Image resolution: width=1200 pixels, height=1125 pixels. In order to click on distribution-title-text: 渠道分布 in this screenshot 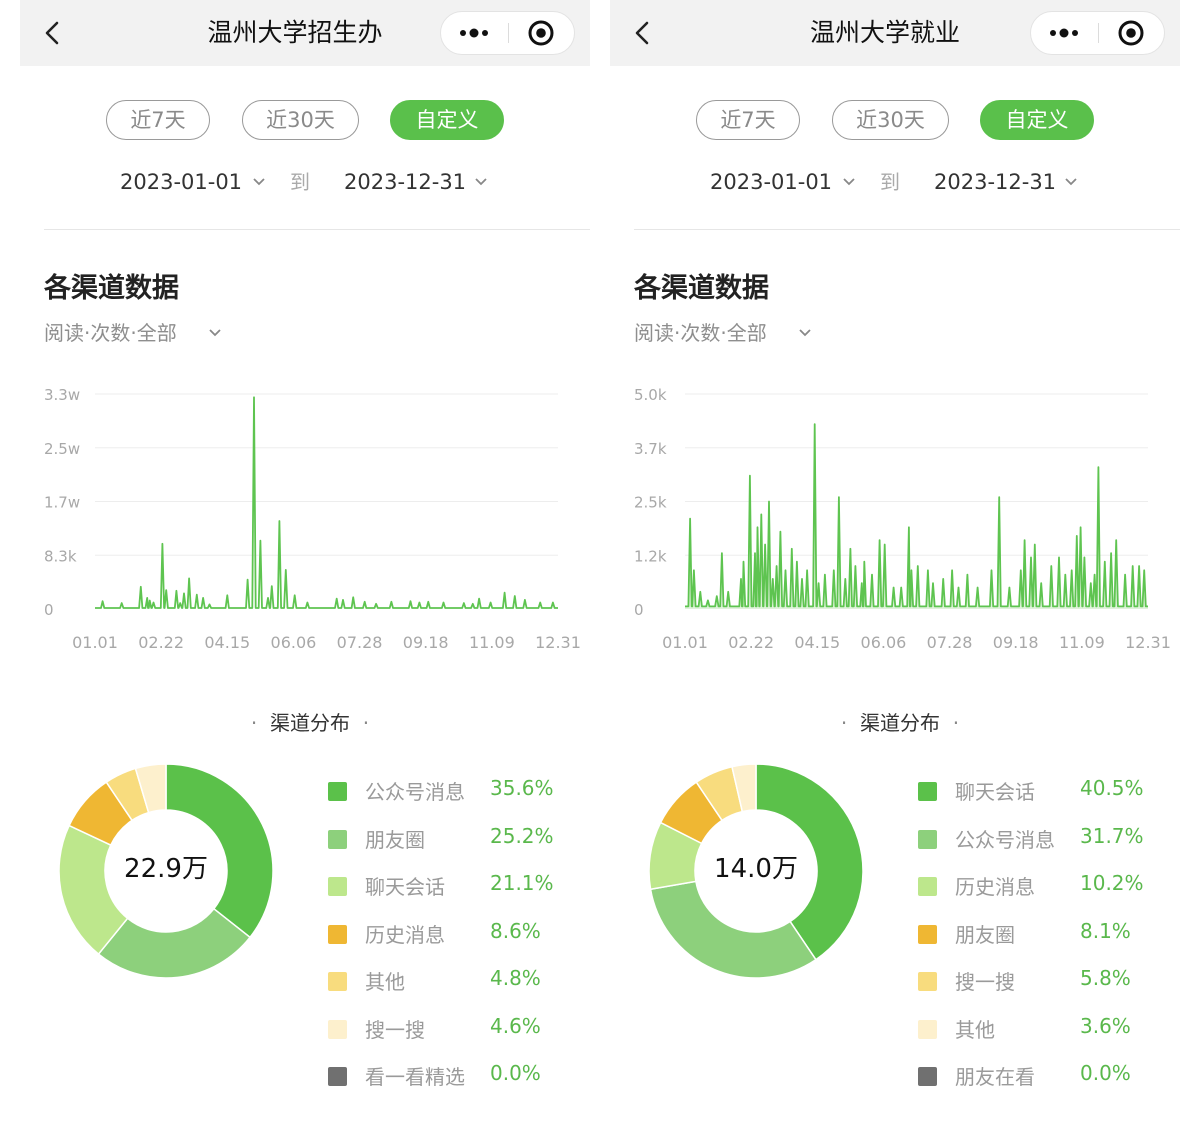, I will do `click(900, 723)`.